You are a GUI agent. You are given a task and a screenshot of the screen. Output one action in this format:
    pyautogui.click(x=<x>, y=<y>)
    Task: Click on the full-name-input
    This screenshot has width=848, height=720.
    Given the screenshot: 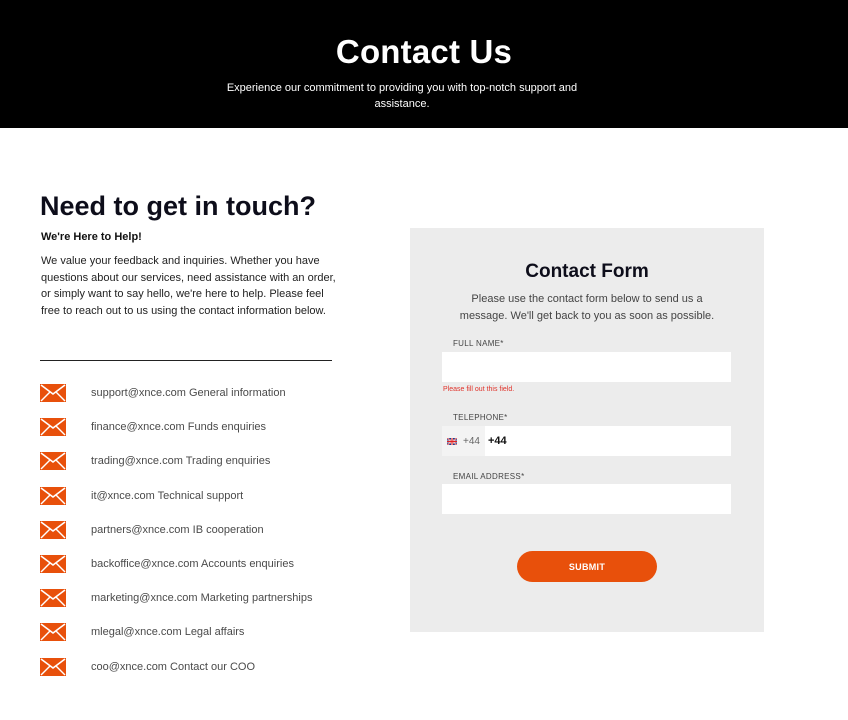 What is the action you would take?
    pyautogui.click(x=586, y=367)
    